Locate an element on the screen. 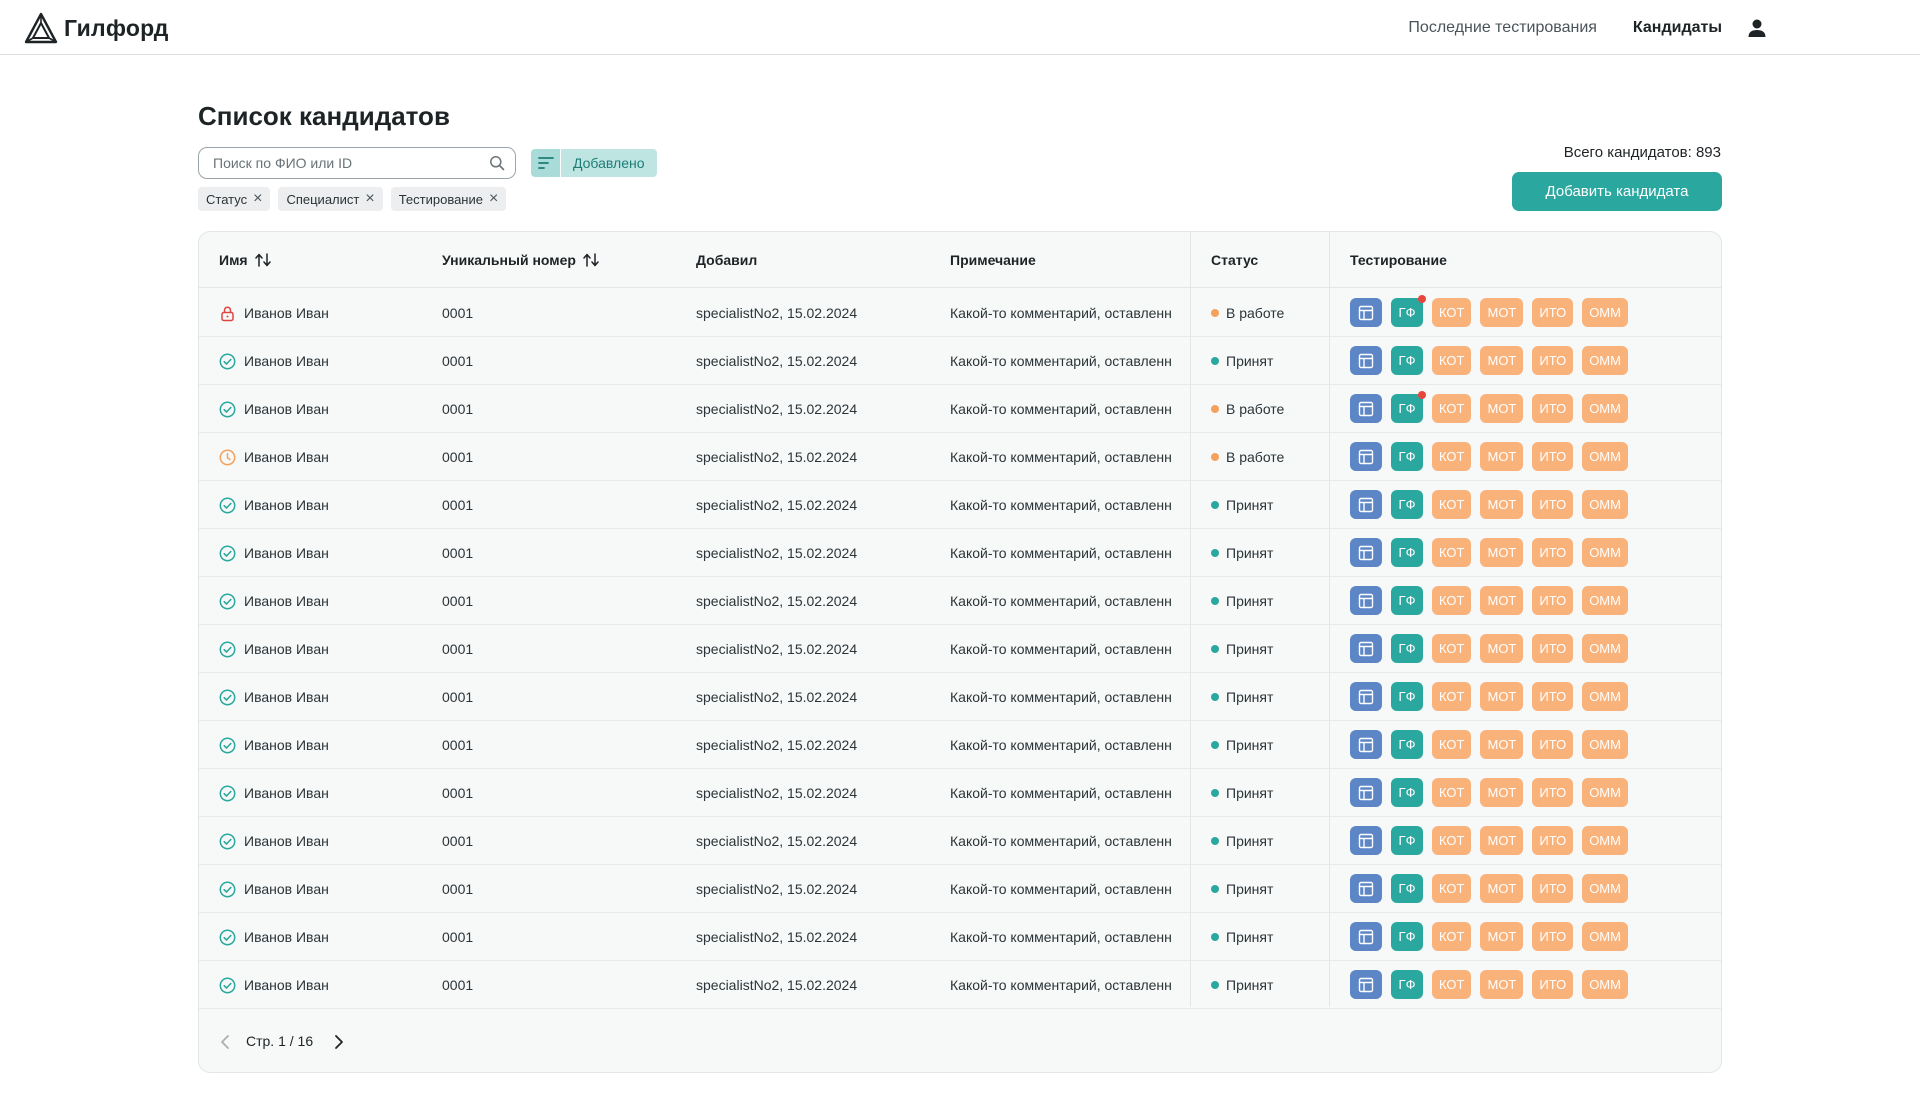 This screenshot has width=1920, height=1119. add-candidate-button: Добавить кандидата is located at coordinates (1617, 191).